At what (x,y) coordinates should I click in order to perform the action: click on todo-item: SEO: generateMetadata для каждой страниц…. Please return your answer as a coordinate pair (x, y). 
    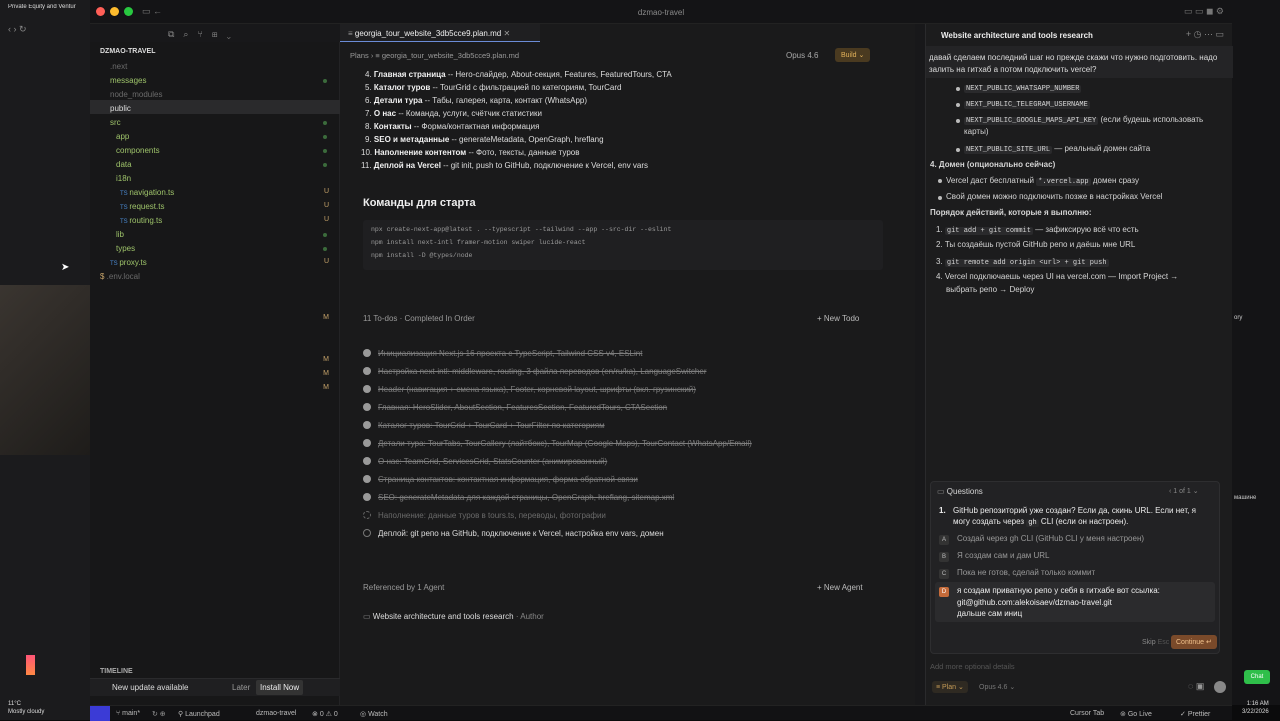
    Looking at the image, I should click on (518, 497).